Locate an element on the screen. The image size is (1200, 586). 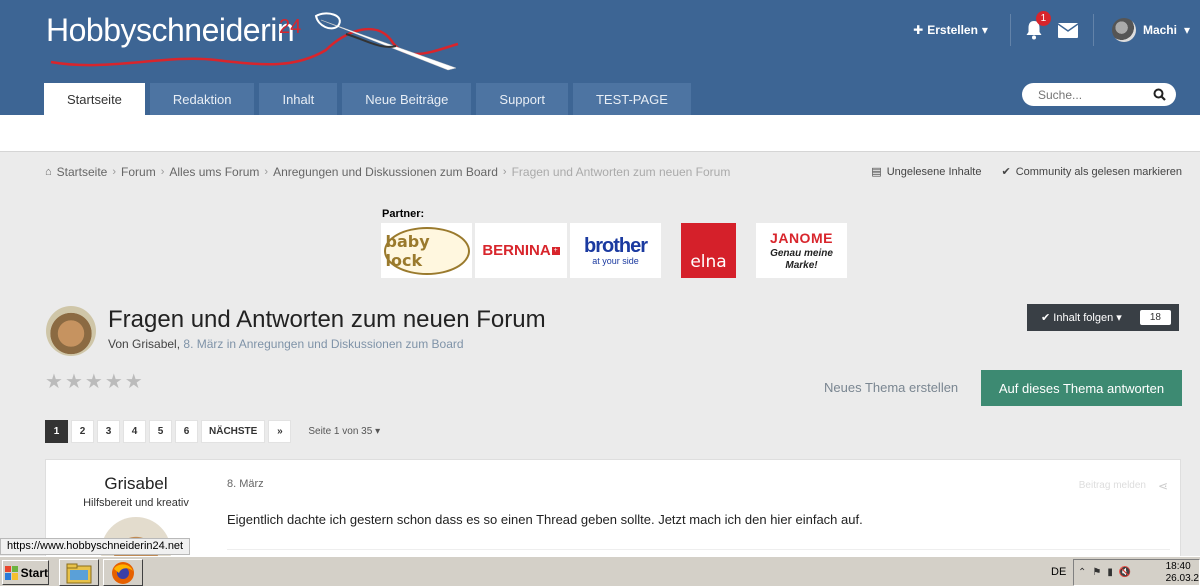
system-tray: ⌃ ⚑ ▮ 🔇 18:40 26.03.2 is located at coordinates (1136, 572).